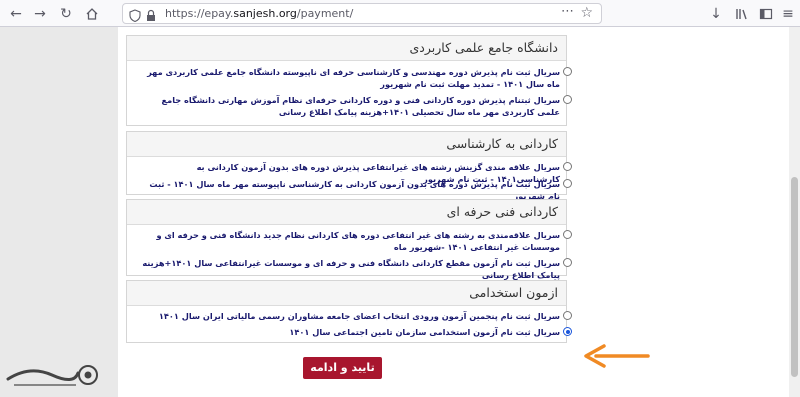  What do you see at coordinates (567, 331) in the screenshot?
I see `radio-button-selected` at bounding box center [567, 331].